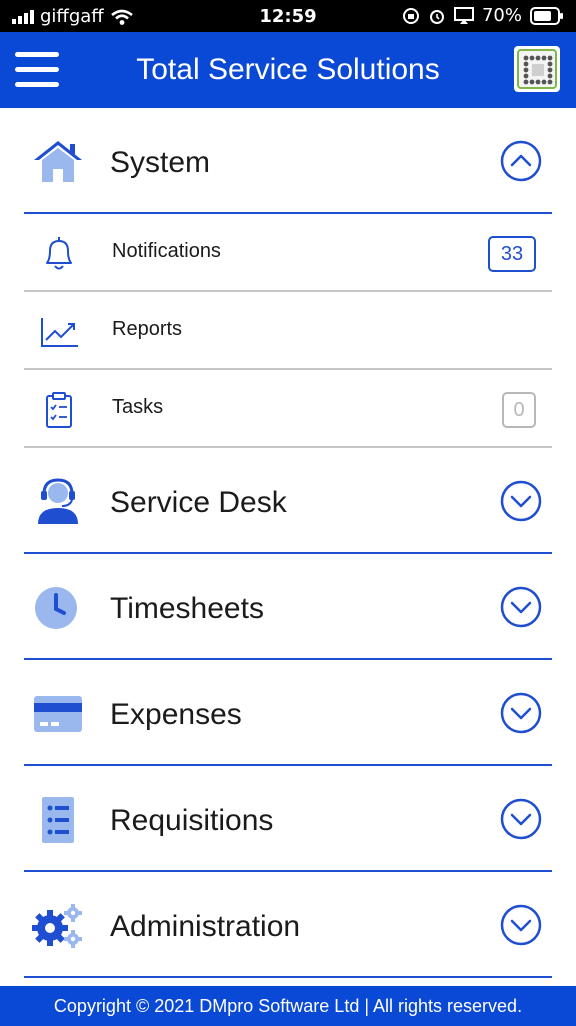 Image resolution: width=576 pixels, height=1026 pixels. What do you see at coordinates (205, 926) in the screenshot?
I see `section-label: Administration` at bounding box center [205, 926].